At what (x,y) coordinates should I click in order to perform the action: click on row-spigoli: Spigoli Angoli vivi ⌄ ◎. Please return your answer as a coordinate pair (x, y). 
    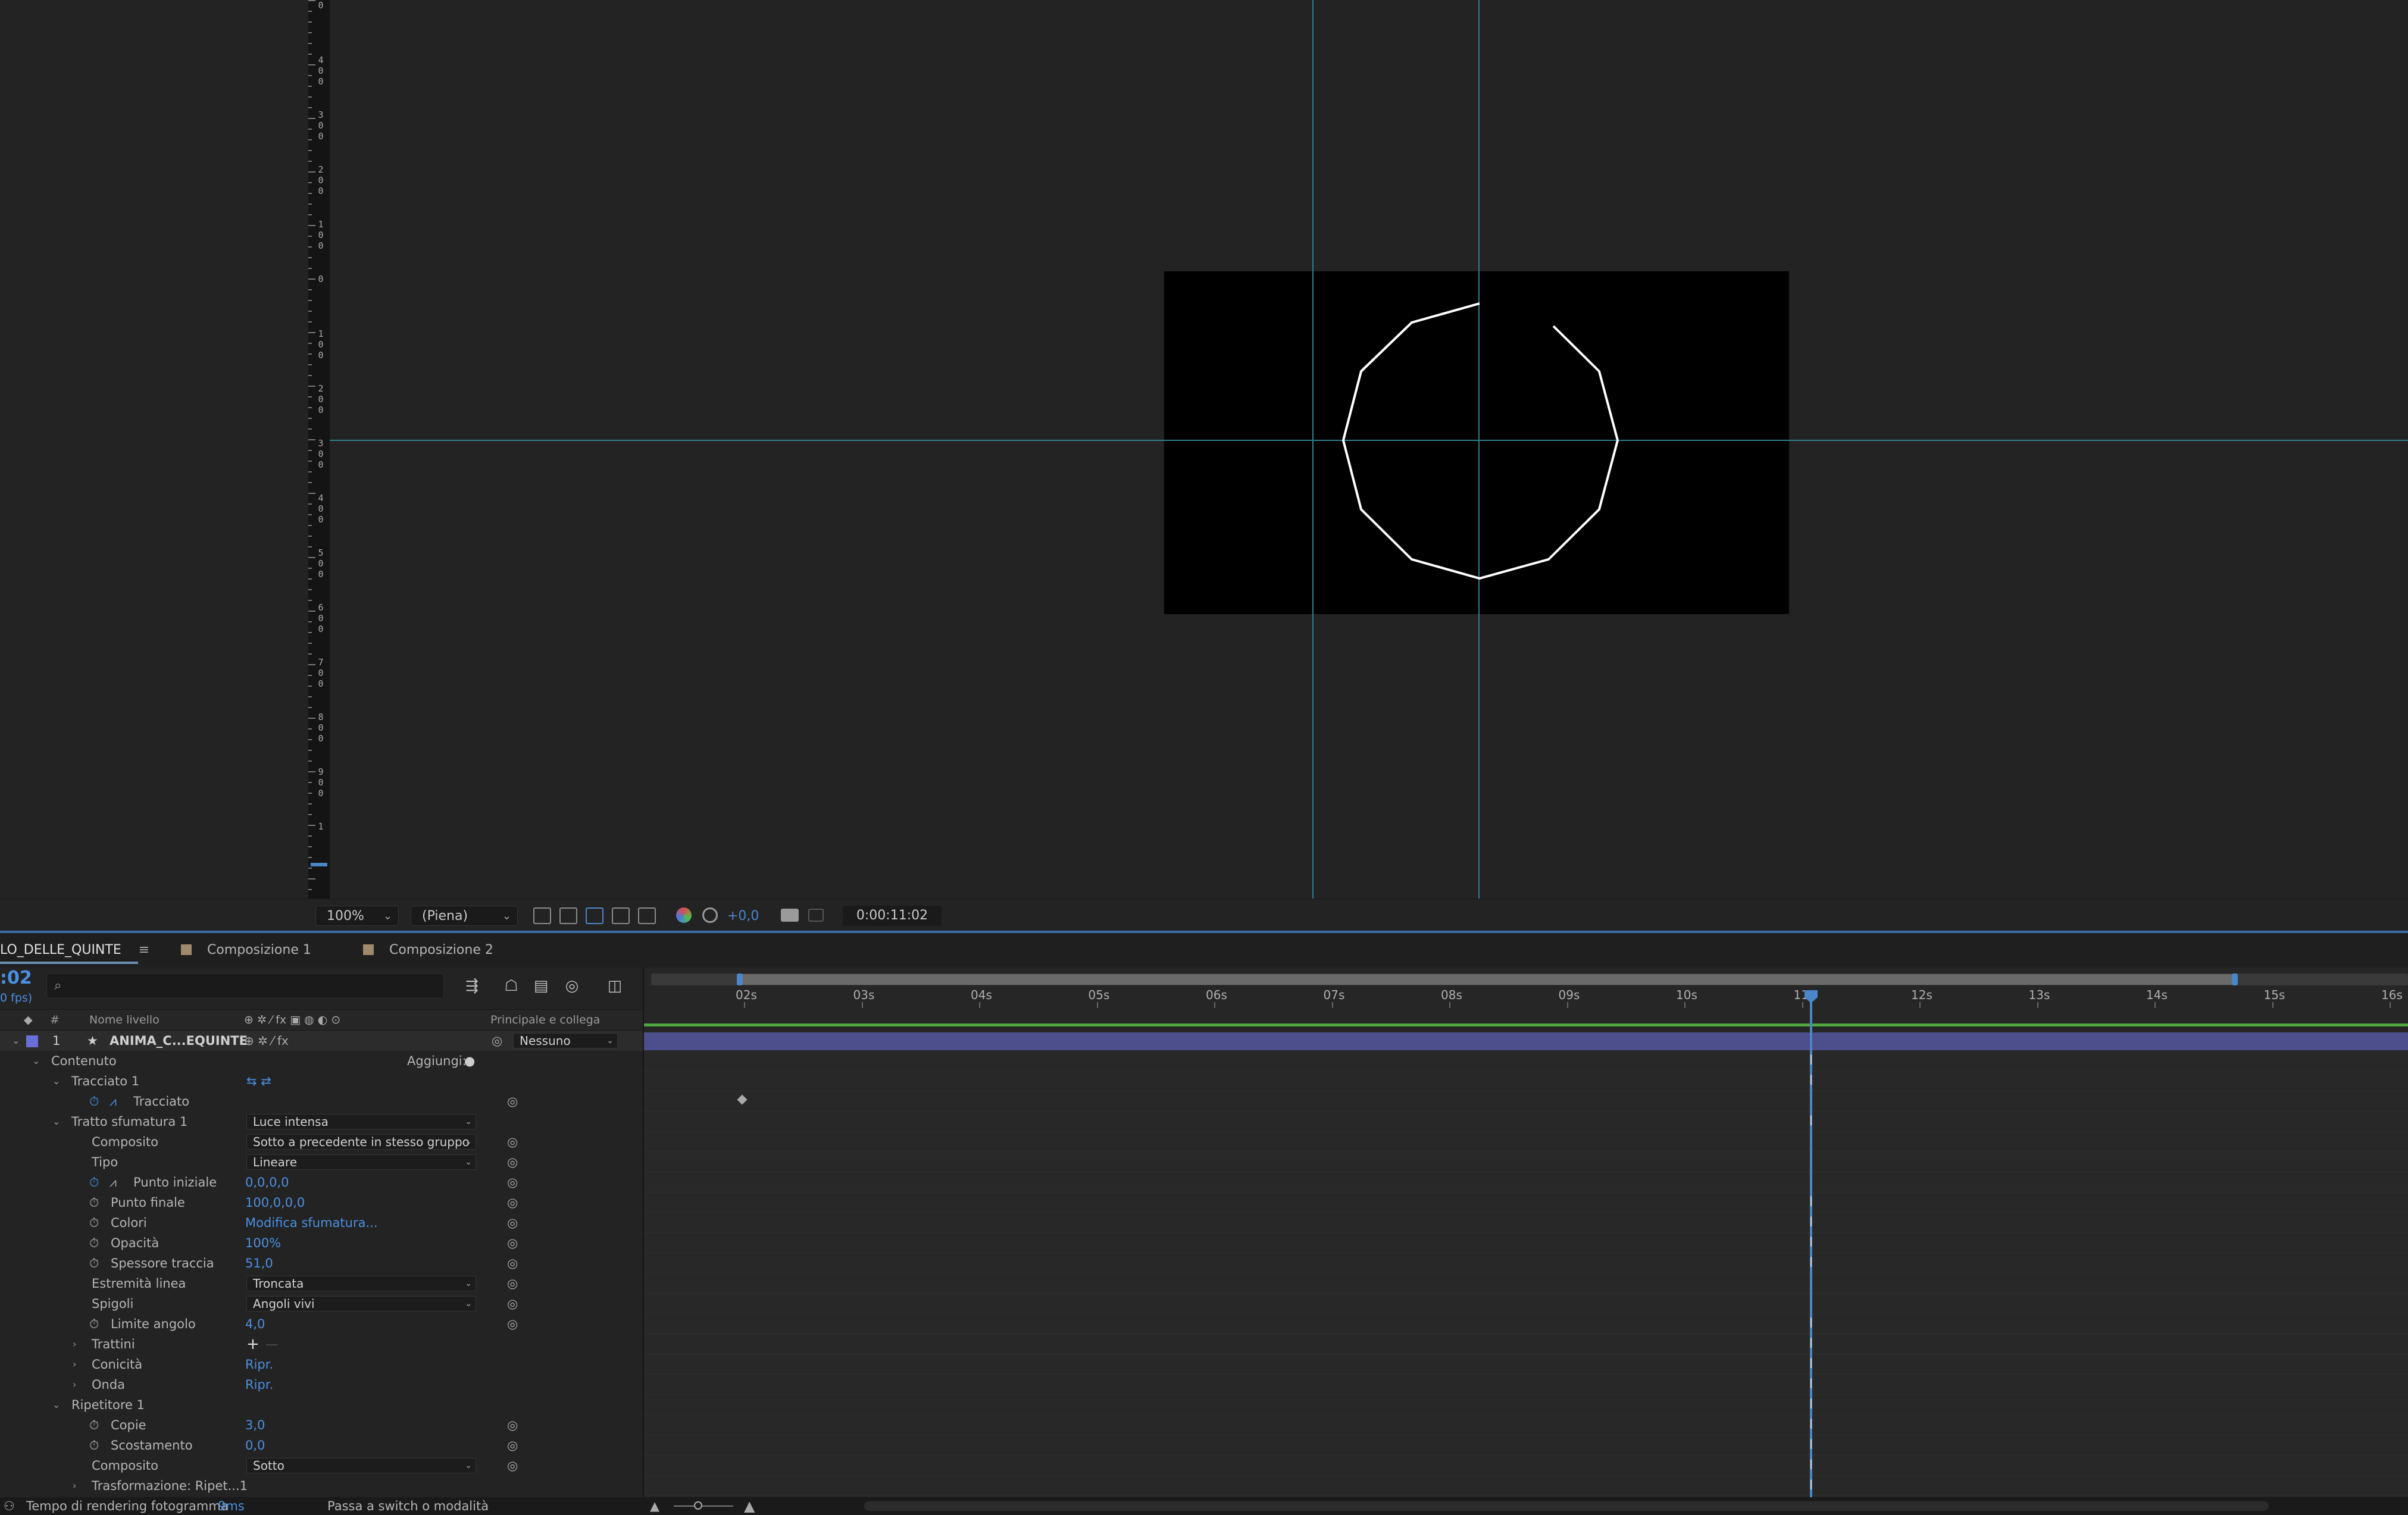
    Looking at the image, I should click on (321, 1304).